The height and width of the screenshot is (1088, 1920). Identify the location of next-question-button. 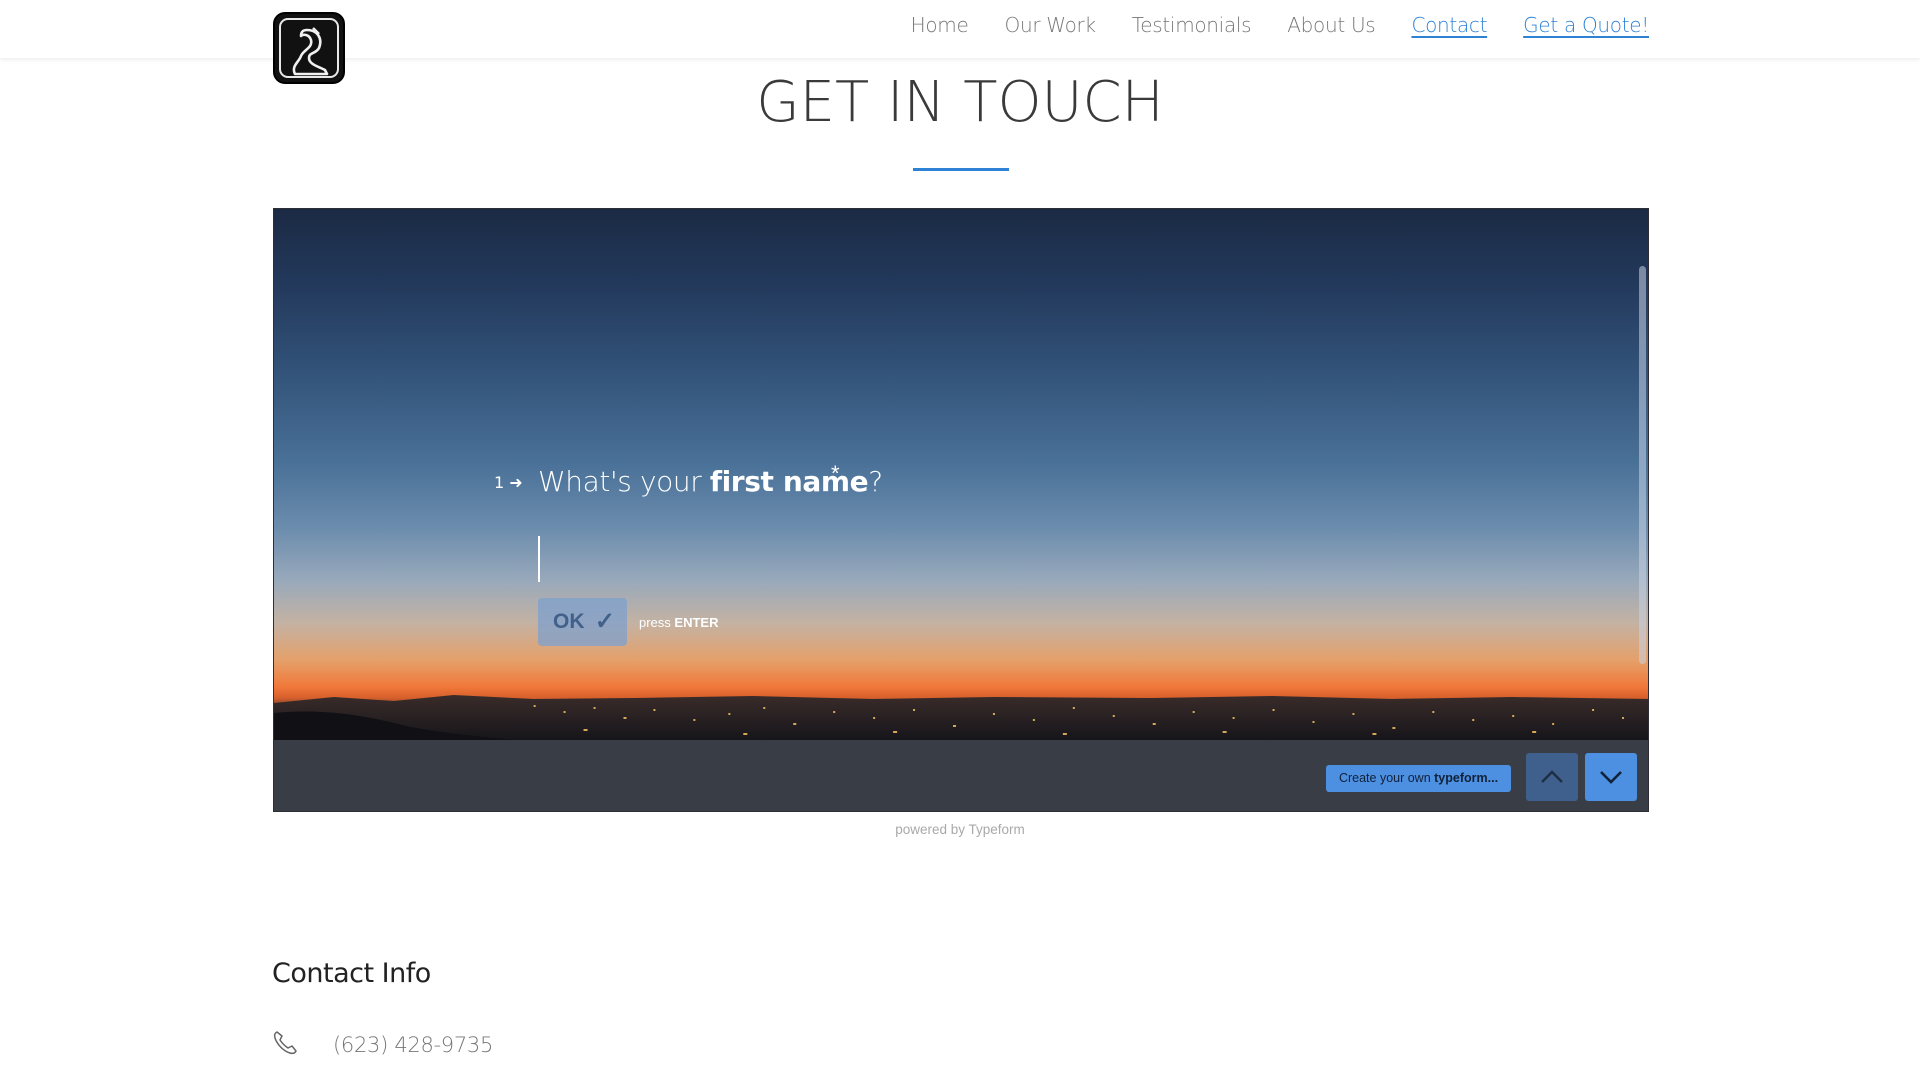
(1611, 777).